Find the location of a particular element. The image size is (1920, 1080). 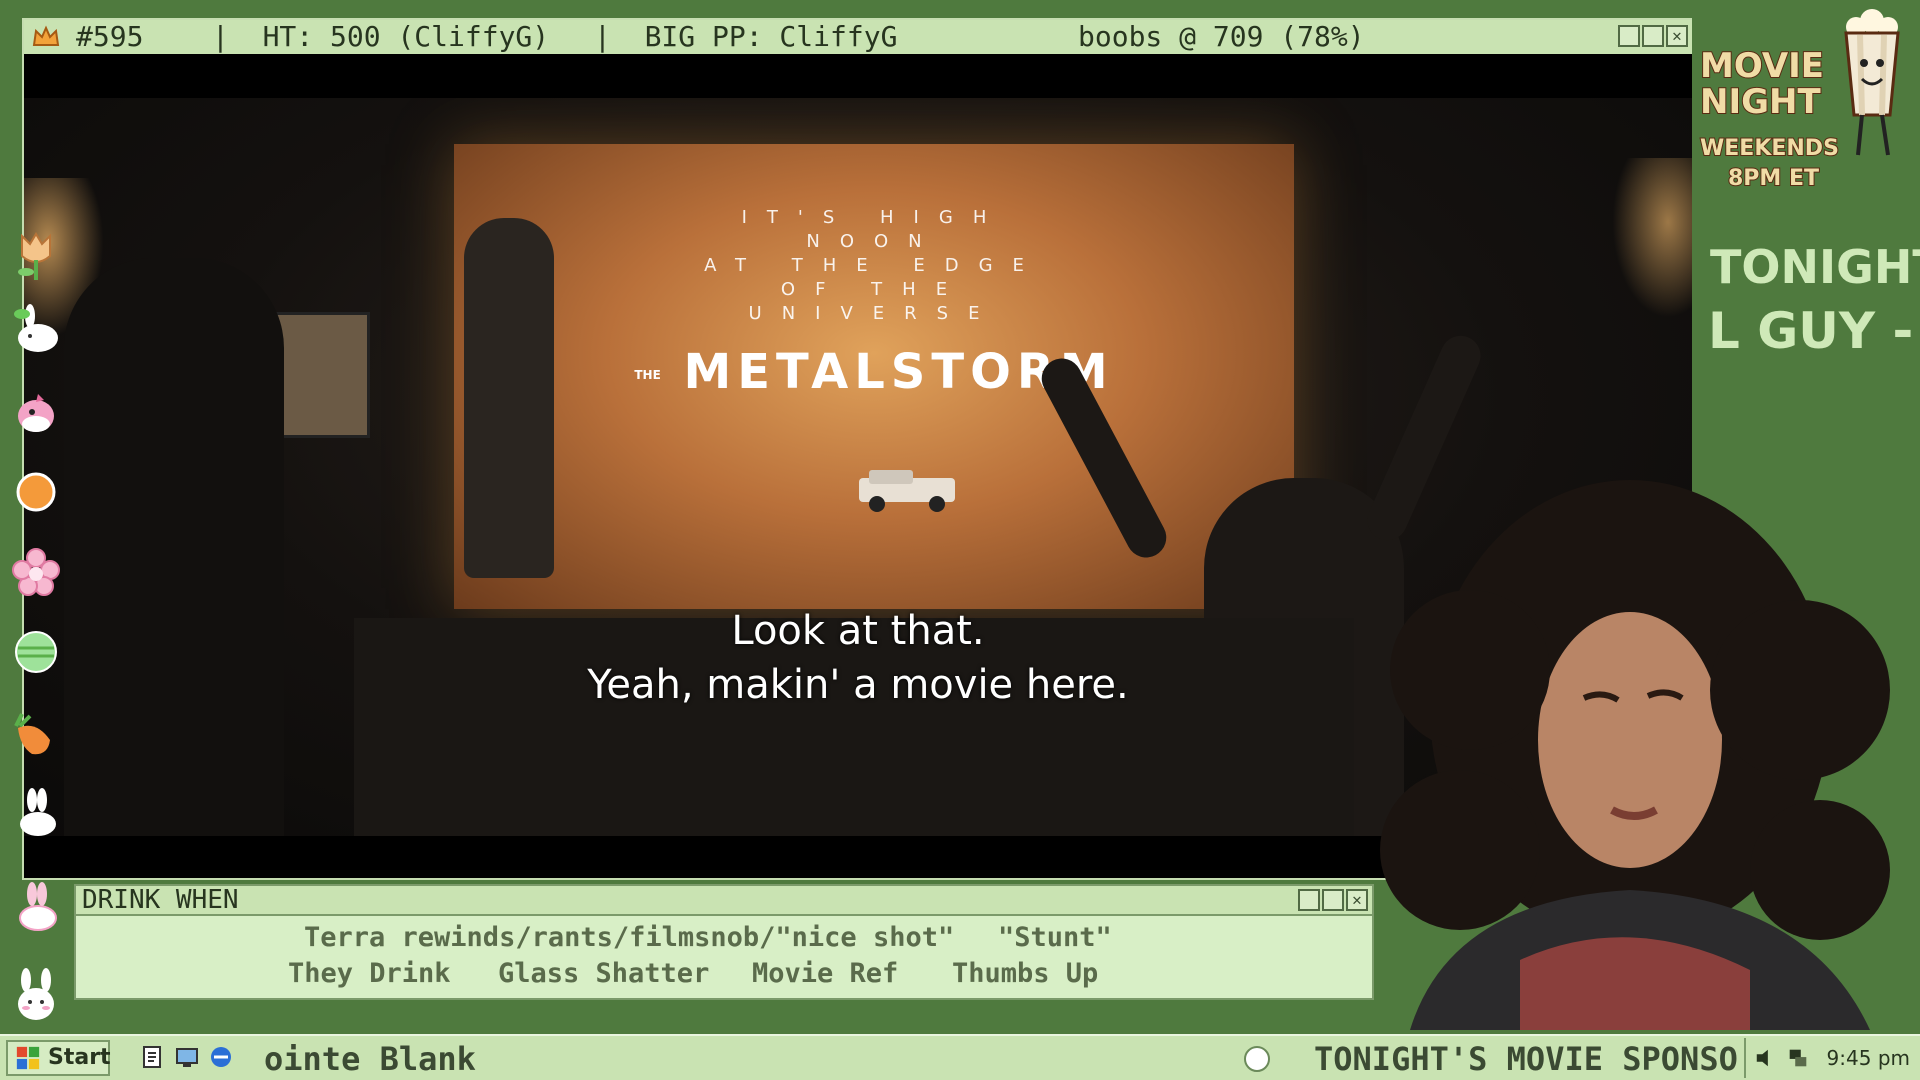

streamer-webcam is located at coordinates (1635, 755).